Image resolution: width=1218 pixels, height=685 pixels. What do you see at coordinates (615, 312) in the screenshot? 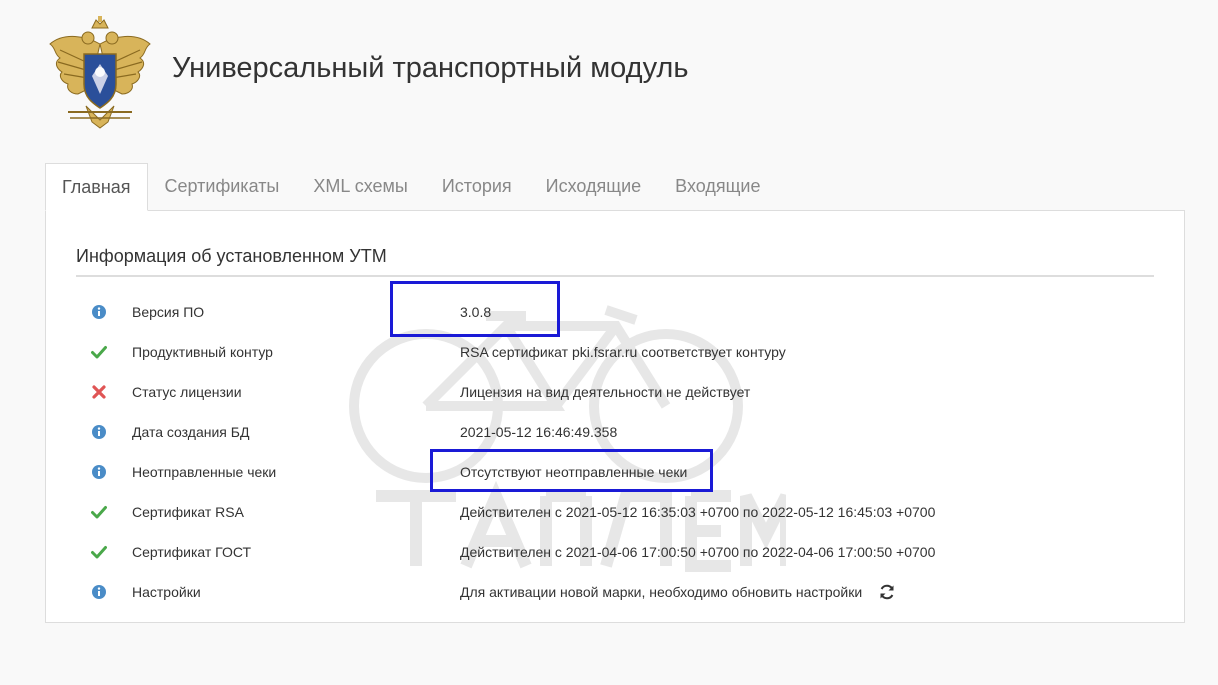
I see `info-row-software-version: Версия ПО 3.0.8` at bounding box center [615, 312].